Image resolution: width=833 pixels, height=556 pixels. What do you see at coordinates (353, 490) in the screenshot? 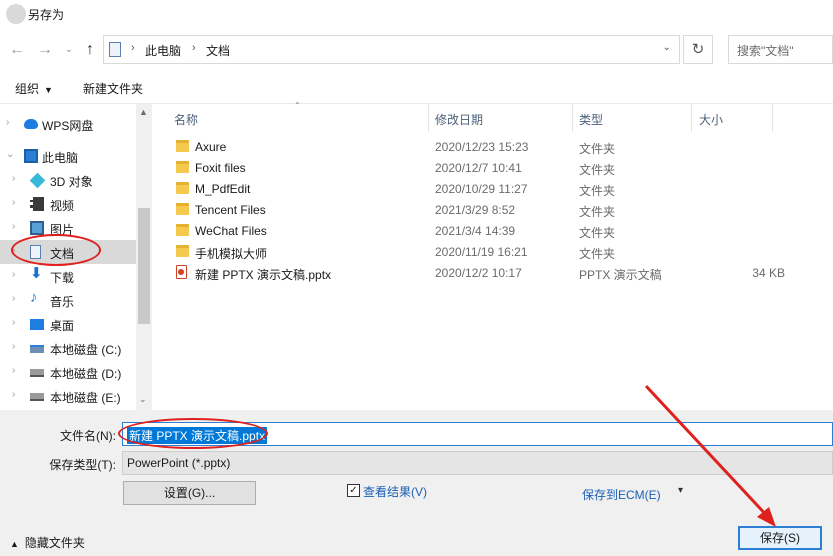
I see `view-result-checkbox: ✓` at bounding box center [353, 490].